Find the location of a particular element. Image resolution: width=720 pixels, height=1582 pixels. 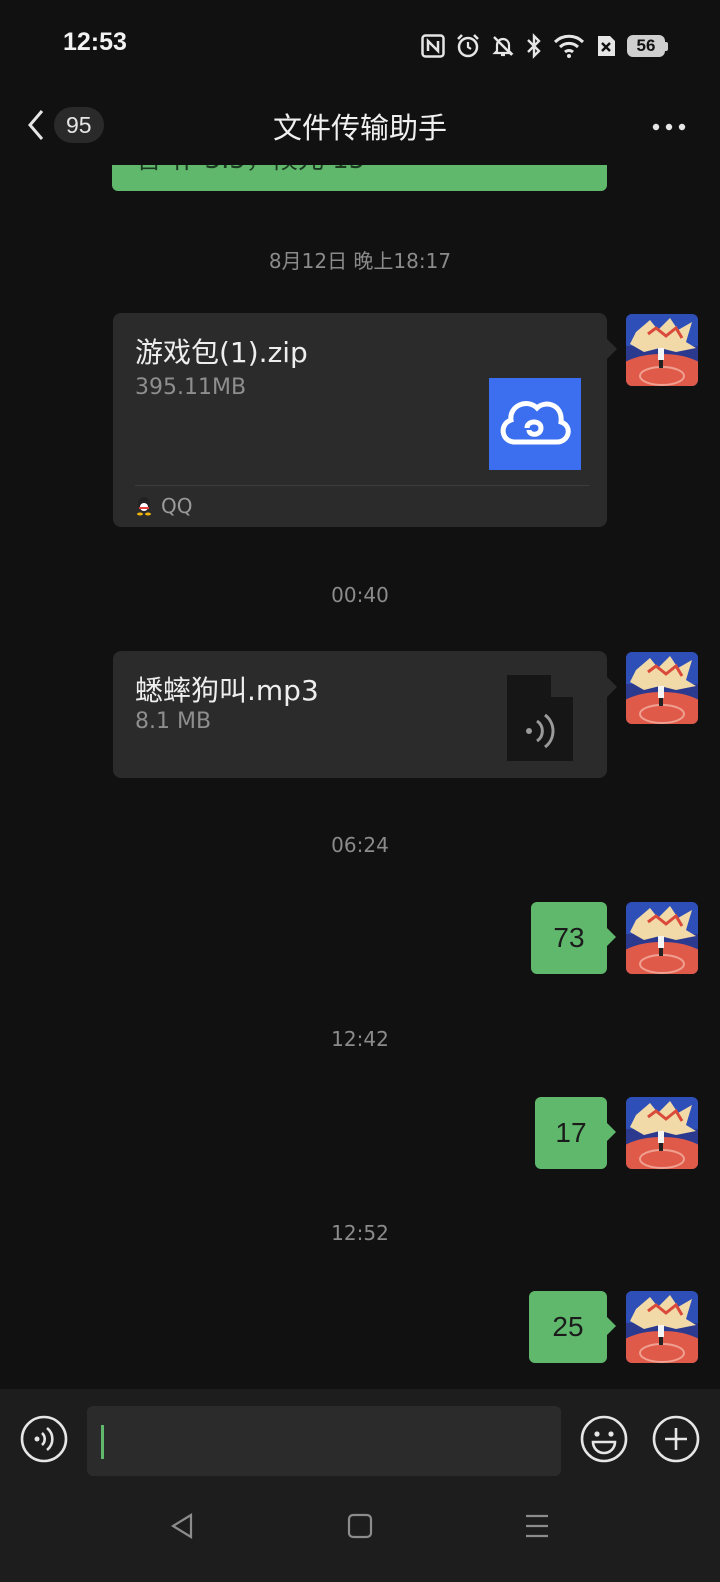

status-icons: 56 is located at coordinates (544, 46).